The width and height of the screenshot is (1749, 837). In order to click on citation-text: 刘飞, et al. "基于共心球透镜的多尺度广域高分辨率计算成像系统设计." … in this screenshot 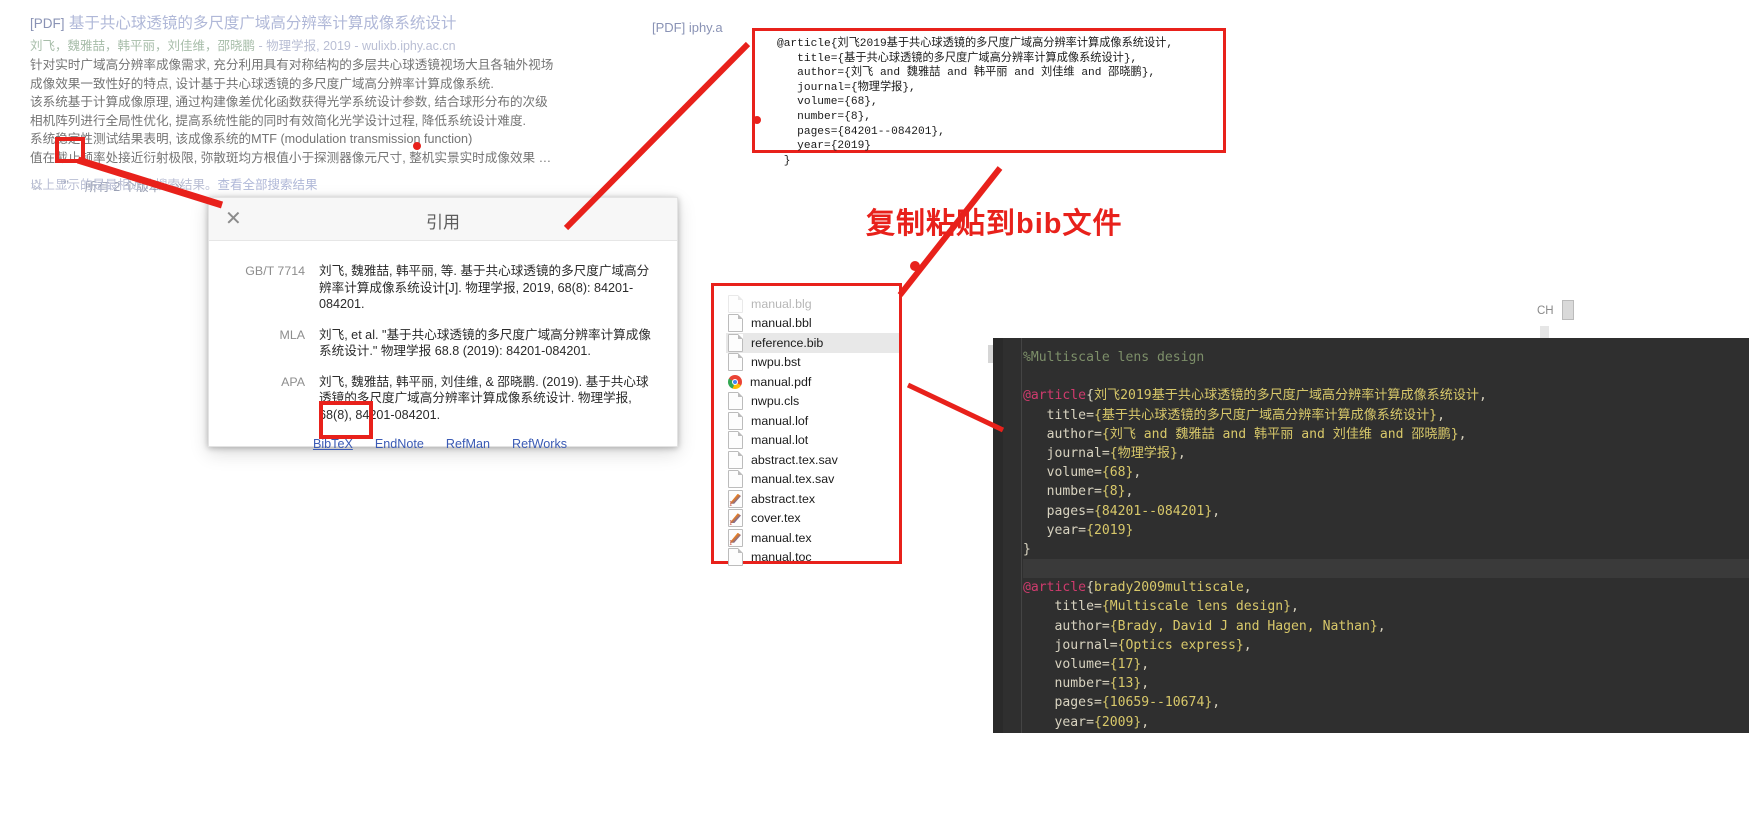, I will do `click(485, 343)`.